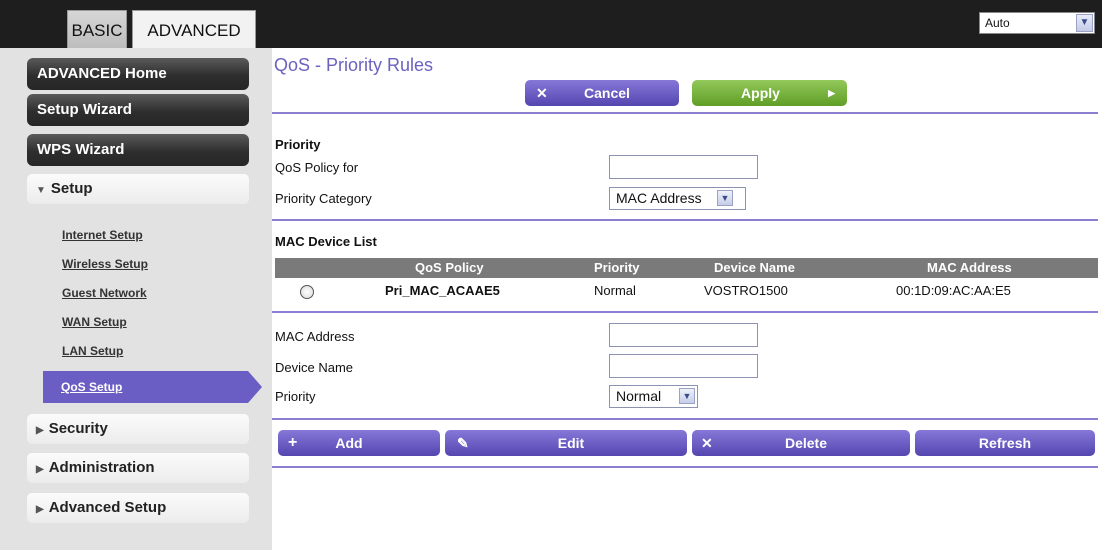  What do you see at coordinates (295, 396) in the screenshot?
I see `priority-label: Priority` at bounding box center [295, 396].